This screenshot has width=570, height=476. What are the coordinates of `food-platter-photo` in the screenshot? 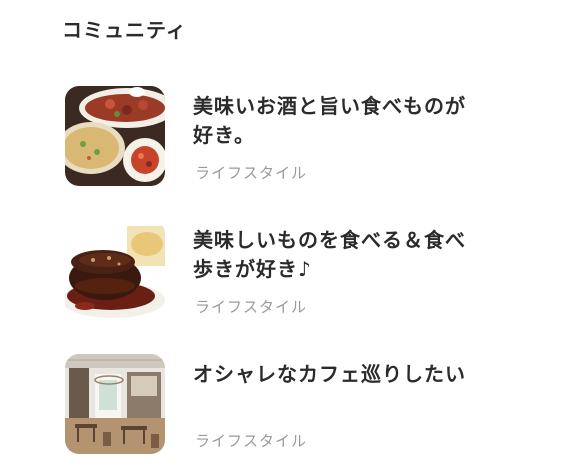 It's located at (115, 136).